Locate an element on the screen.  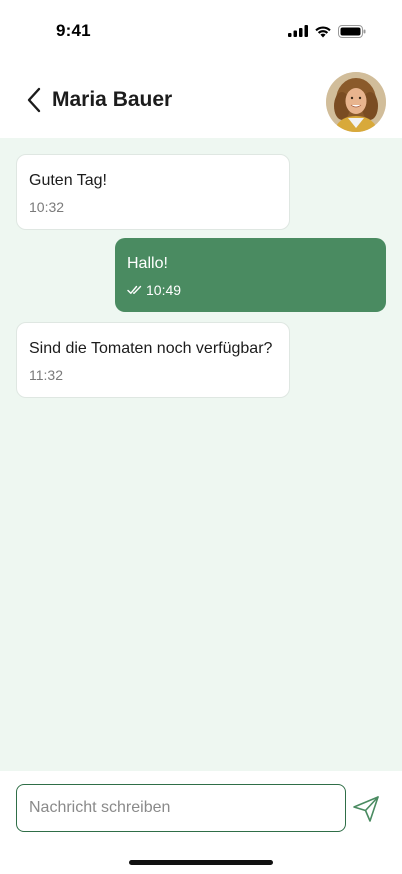
message-bubble-incoming: Sind die Tomaten noch verfügbar? 11:32 is located at coordinates (153, 360).